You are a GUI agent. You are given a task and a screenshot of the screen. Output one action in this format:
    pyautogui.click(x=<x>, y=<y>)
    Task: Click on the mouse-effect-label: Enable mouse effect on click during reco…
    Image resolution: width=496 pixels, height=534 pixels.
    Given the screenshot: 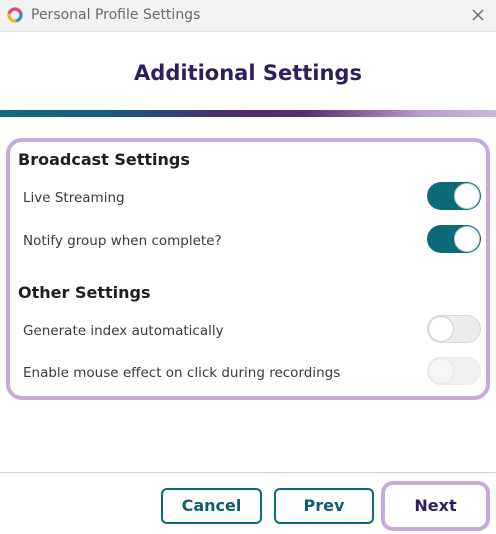 What is the action you would take?
    pyautogui.click(x=182, y=373)
    